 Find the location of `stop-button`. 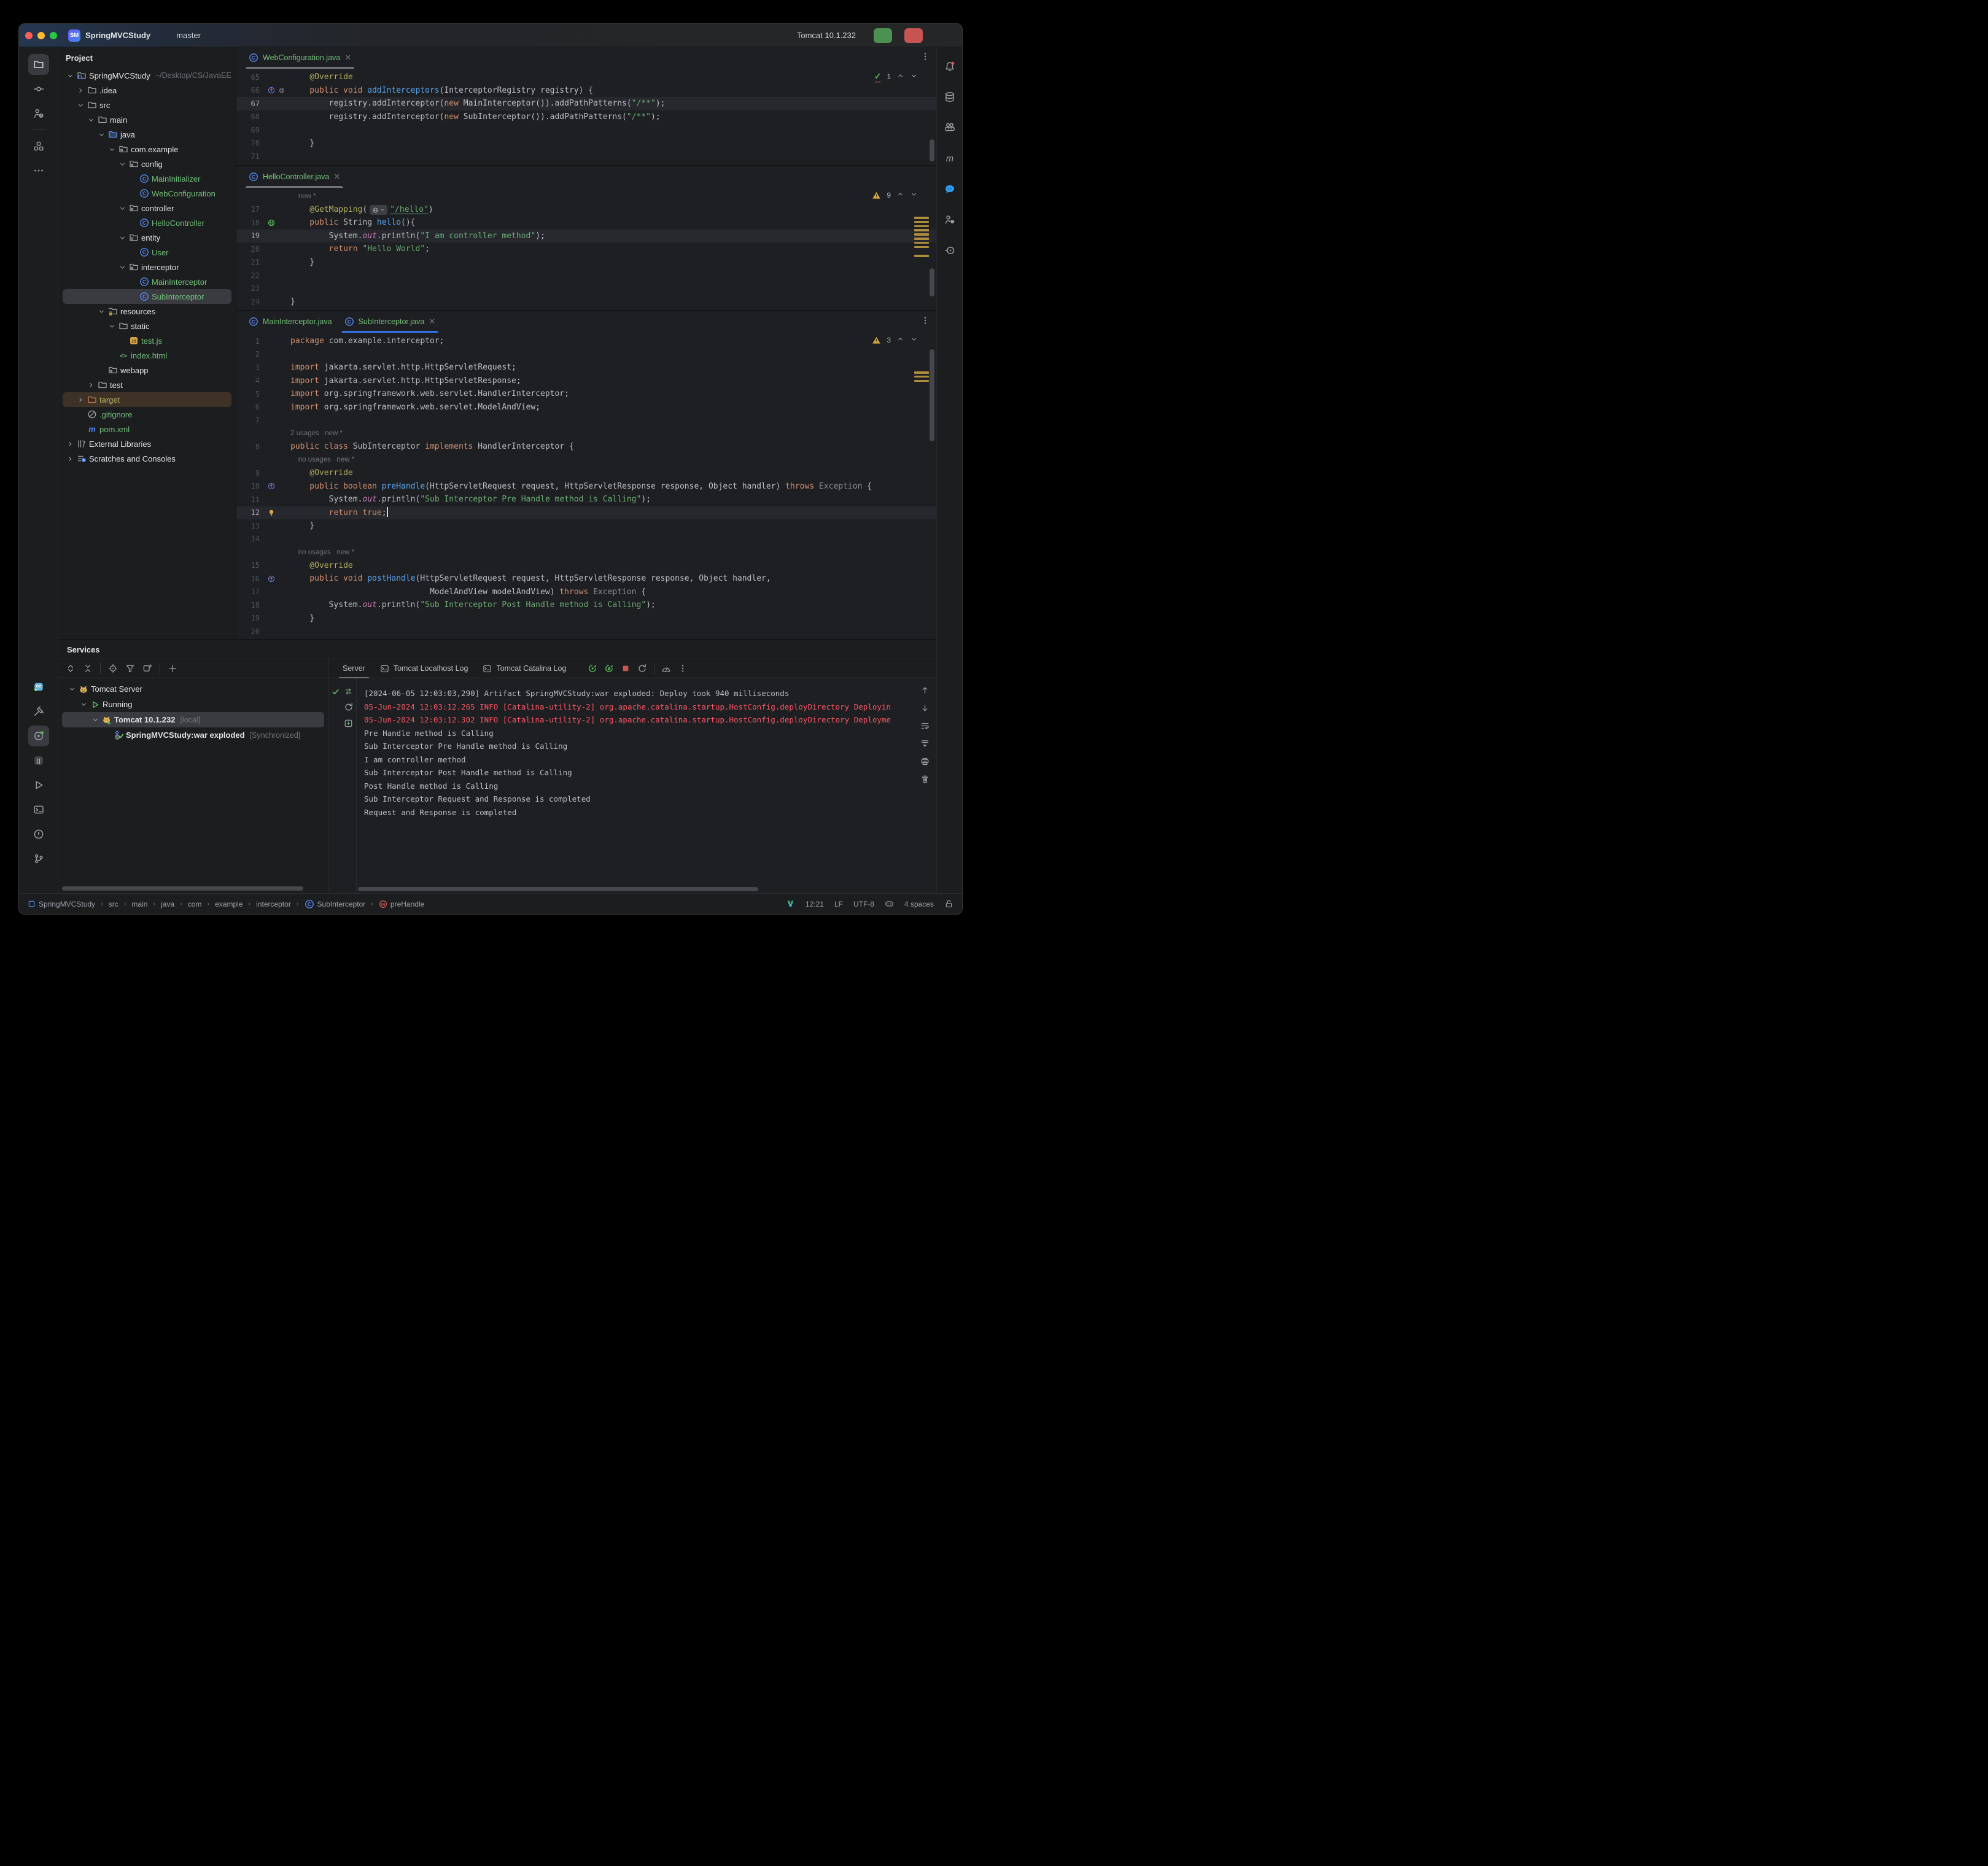

stop-button is located at coordinates (913, 35).